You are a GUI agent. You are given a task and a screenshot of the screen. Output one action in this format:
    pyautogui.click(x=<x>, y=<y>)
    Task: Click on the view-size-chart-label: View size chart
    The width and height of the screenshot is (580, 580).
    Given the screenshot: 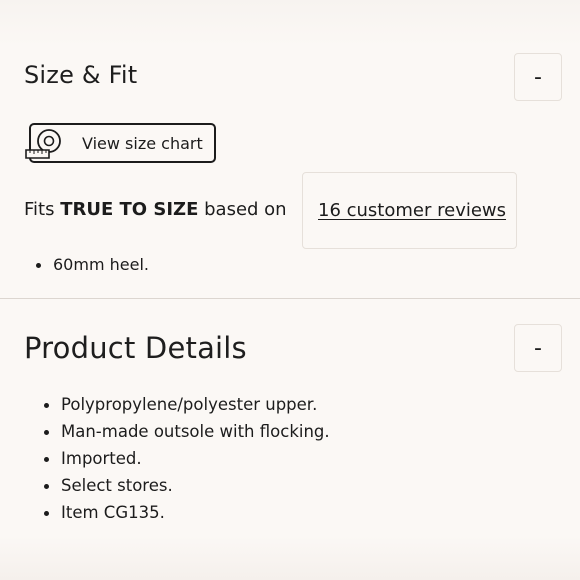 What is the action you would take?
    pyautogui.click(x=142, y=143)
    